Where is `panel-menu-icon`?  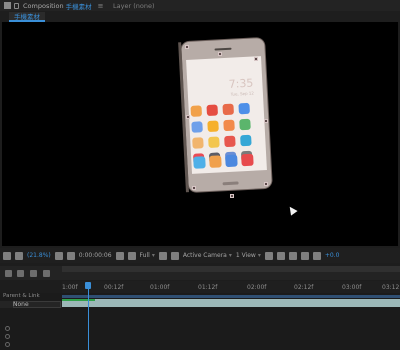
panel-menu-icon is located at coordinates (7, 5).